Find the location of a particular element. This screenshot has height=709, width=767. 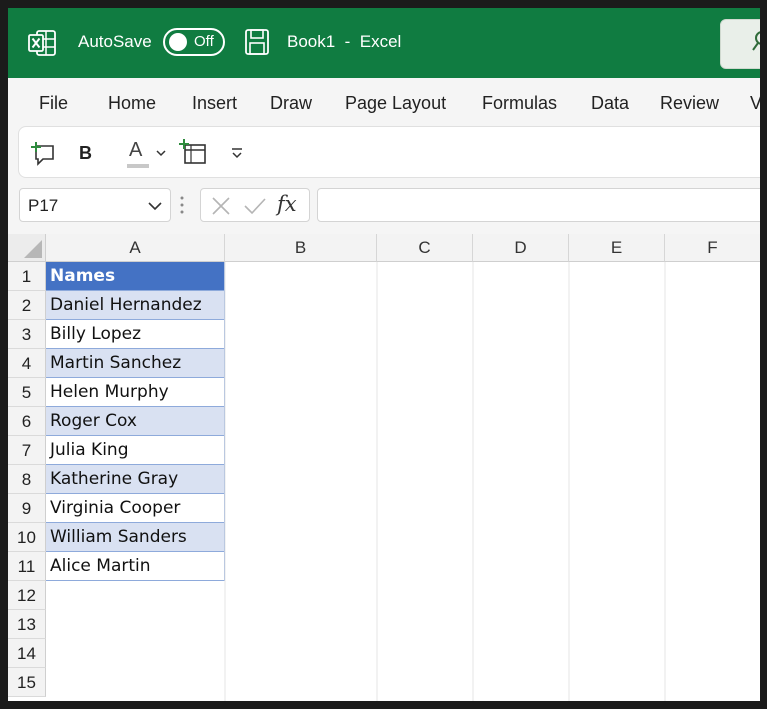

bold-button: B is located at coordinates (85, 157).